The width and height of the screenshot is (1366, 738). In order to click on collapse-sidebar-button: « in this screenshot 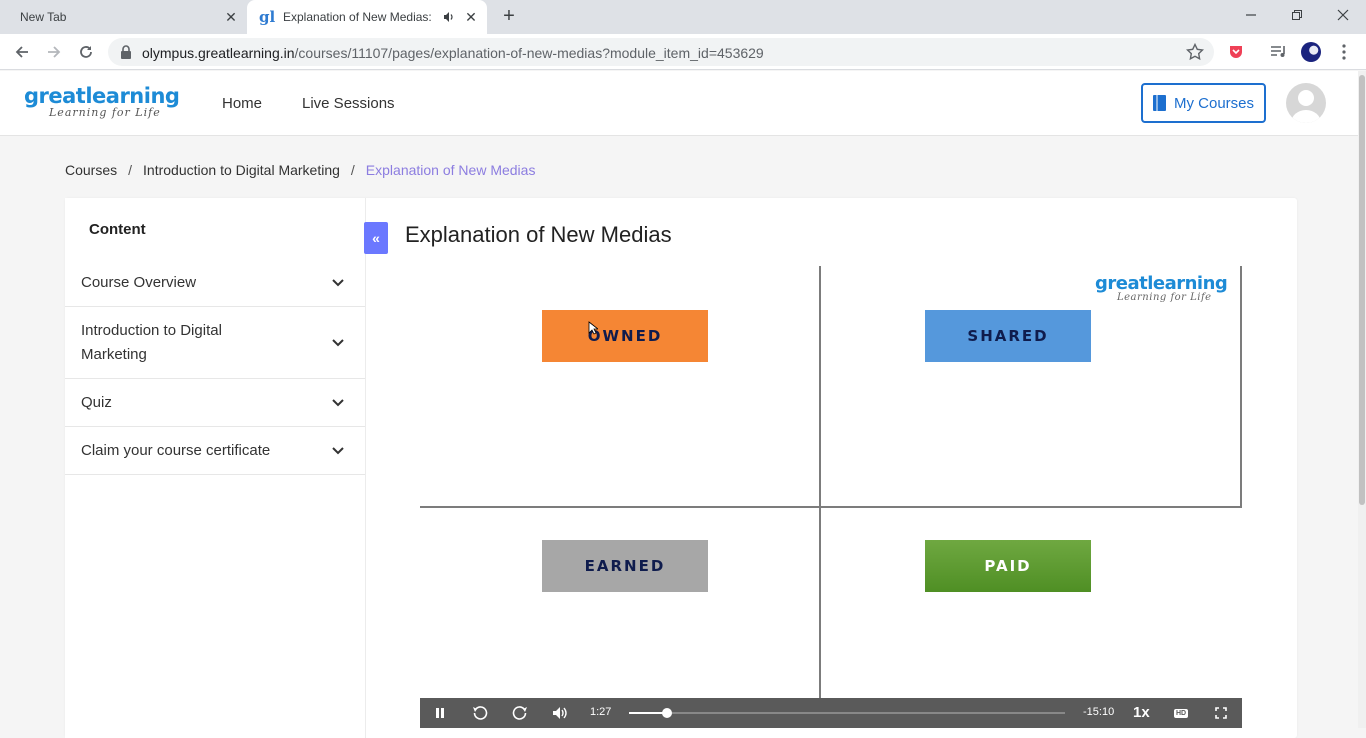, I will do `click(376, 238)`.